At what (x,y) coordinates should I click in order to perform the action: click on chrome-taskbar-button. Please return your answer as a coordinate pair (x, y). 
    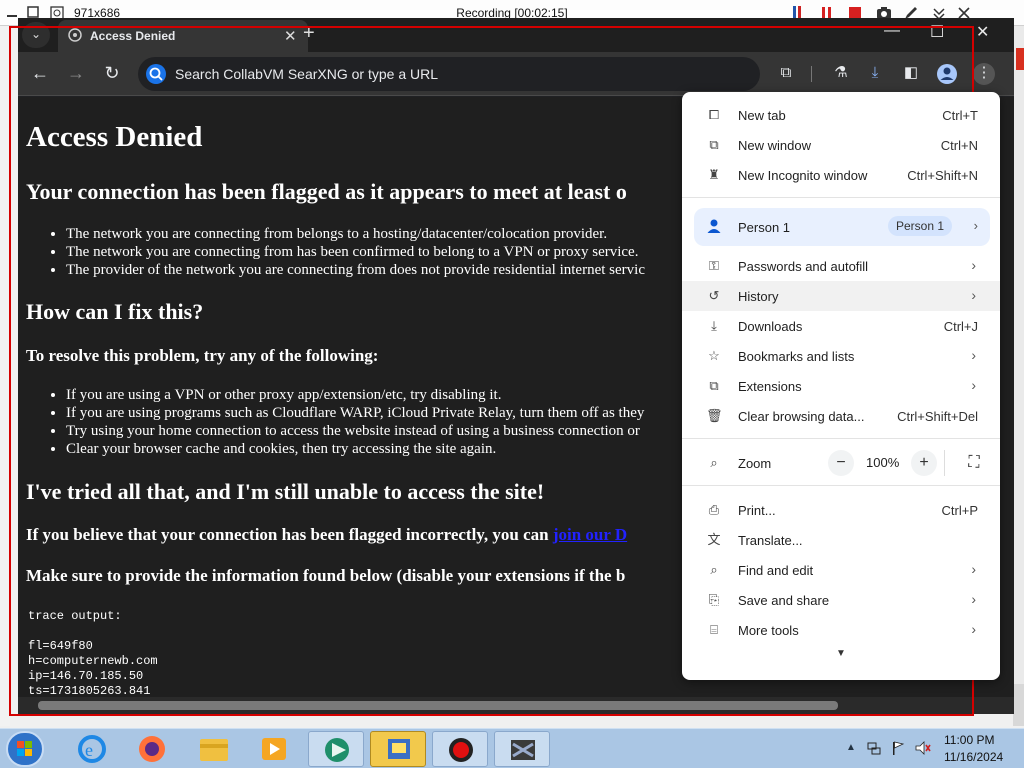
    Looking at the image, I should click on (336, 749).